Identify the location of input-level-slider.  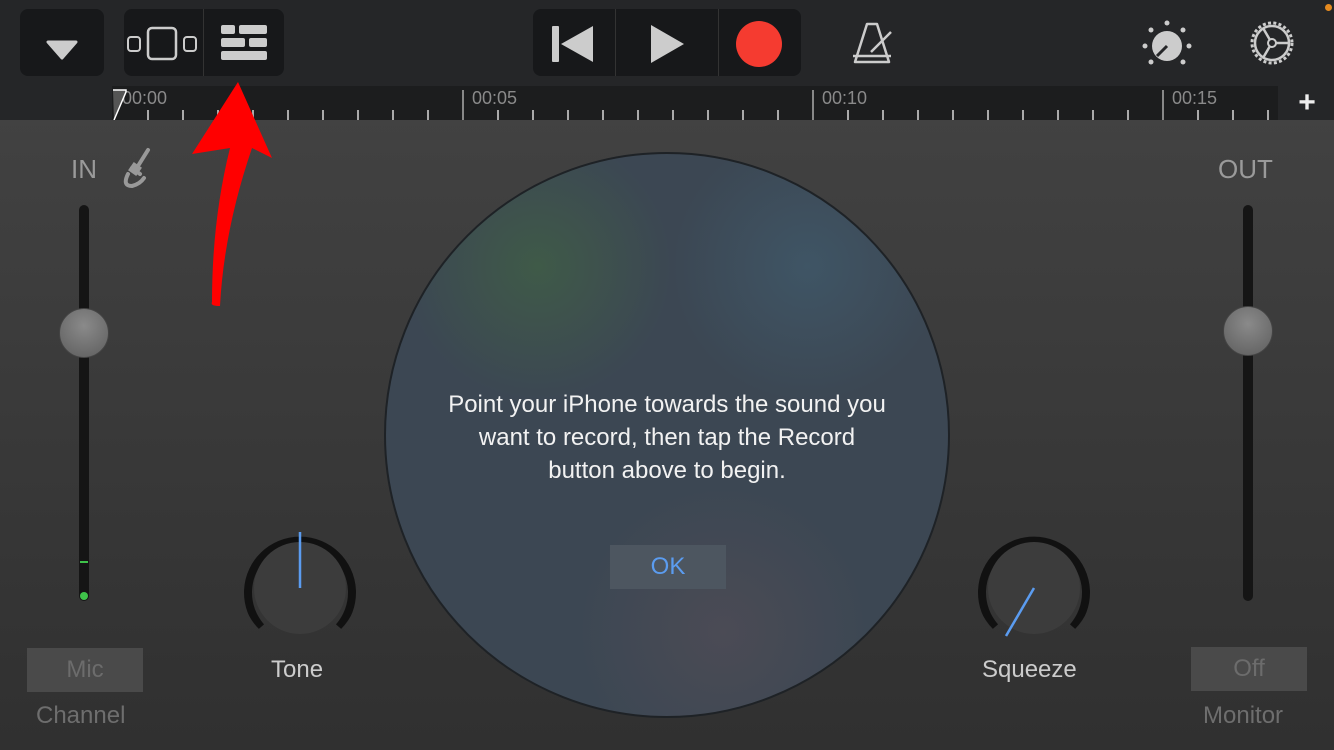
(84, 403).